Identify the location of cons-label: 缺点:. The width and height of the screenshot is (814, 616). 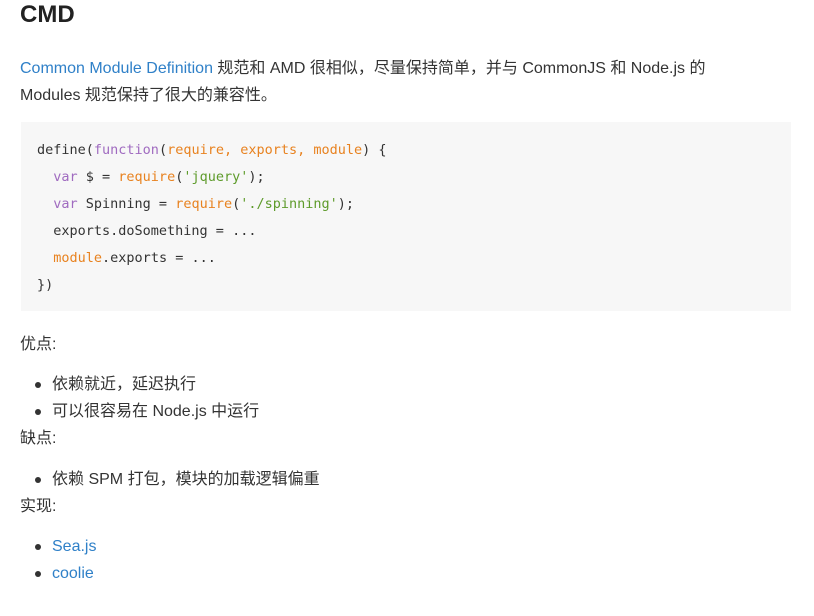
(38, 438).